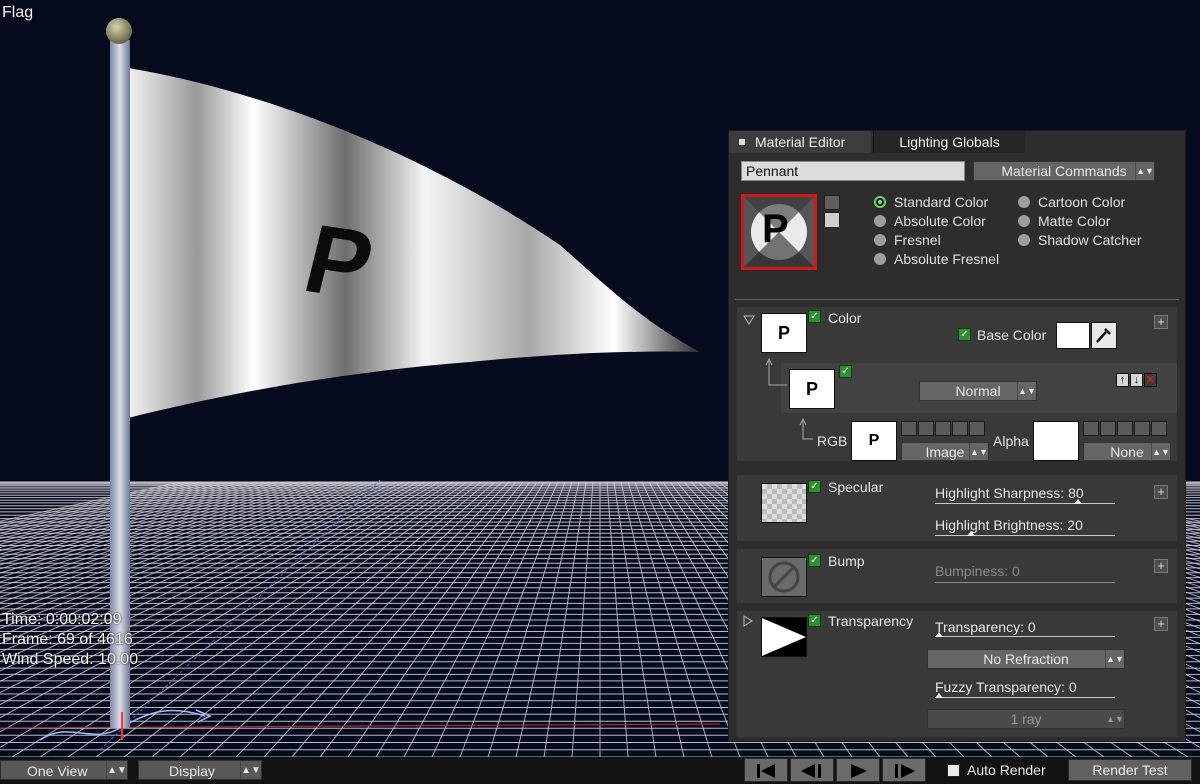  What do you see at coordinates (871, 621) in the screenshot?
I see `transparency-label: Transparency` at bounding box center [871, 621].